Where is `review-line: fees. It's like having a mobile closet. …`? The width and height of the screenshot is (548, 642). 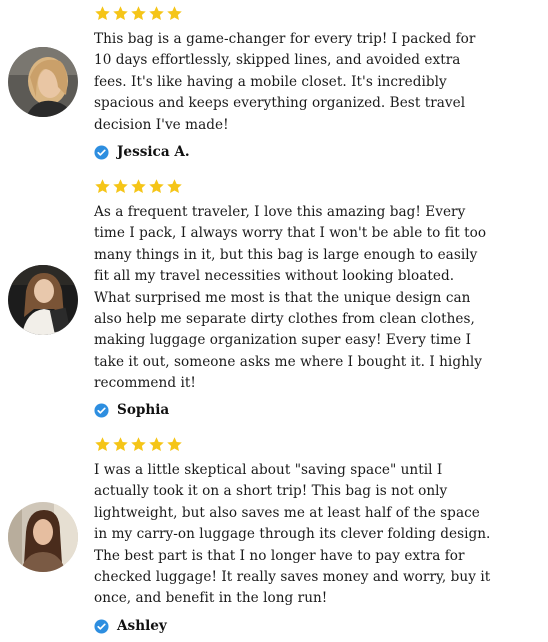 review-line: fees. It's like having a mobile closet. … is located at coordinates (270, 81).